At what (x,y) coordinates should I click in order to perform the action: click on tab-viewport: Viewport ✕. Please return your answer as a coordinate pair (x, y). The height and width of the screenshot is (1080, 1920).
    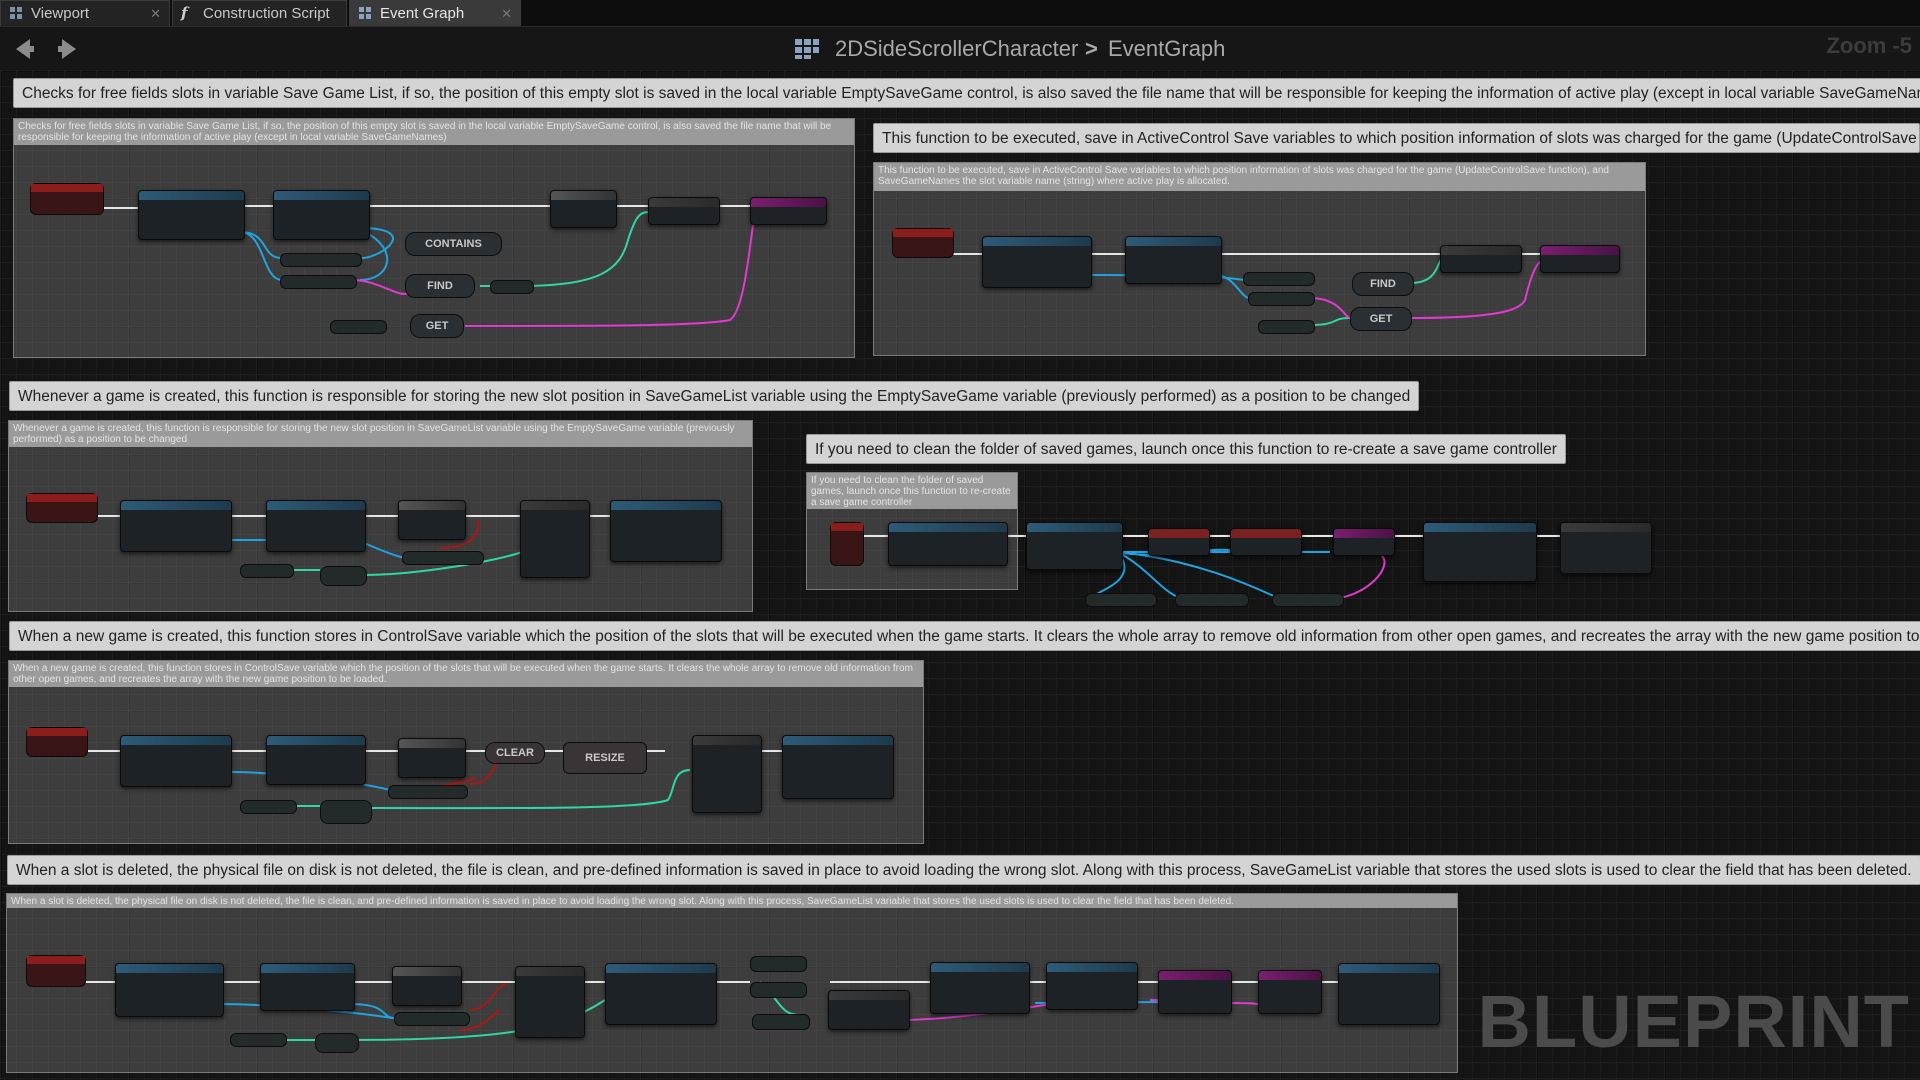
    Looking at the image, I should click on (85, 13).